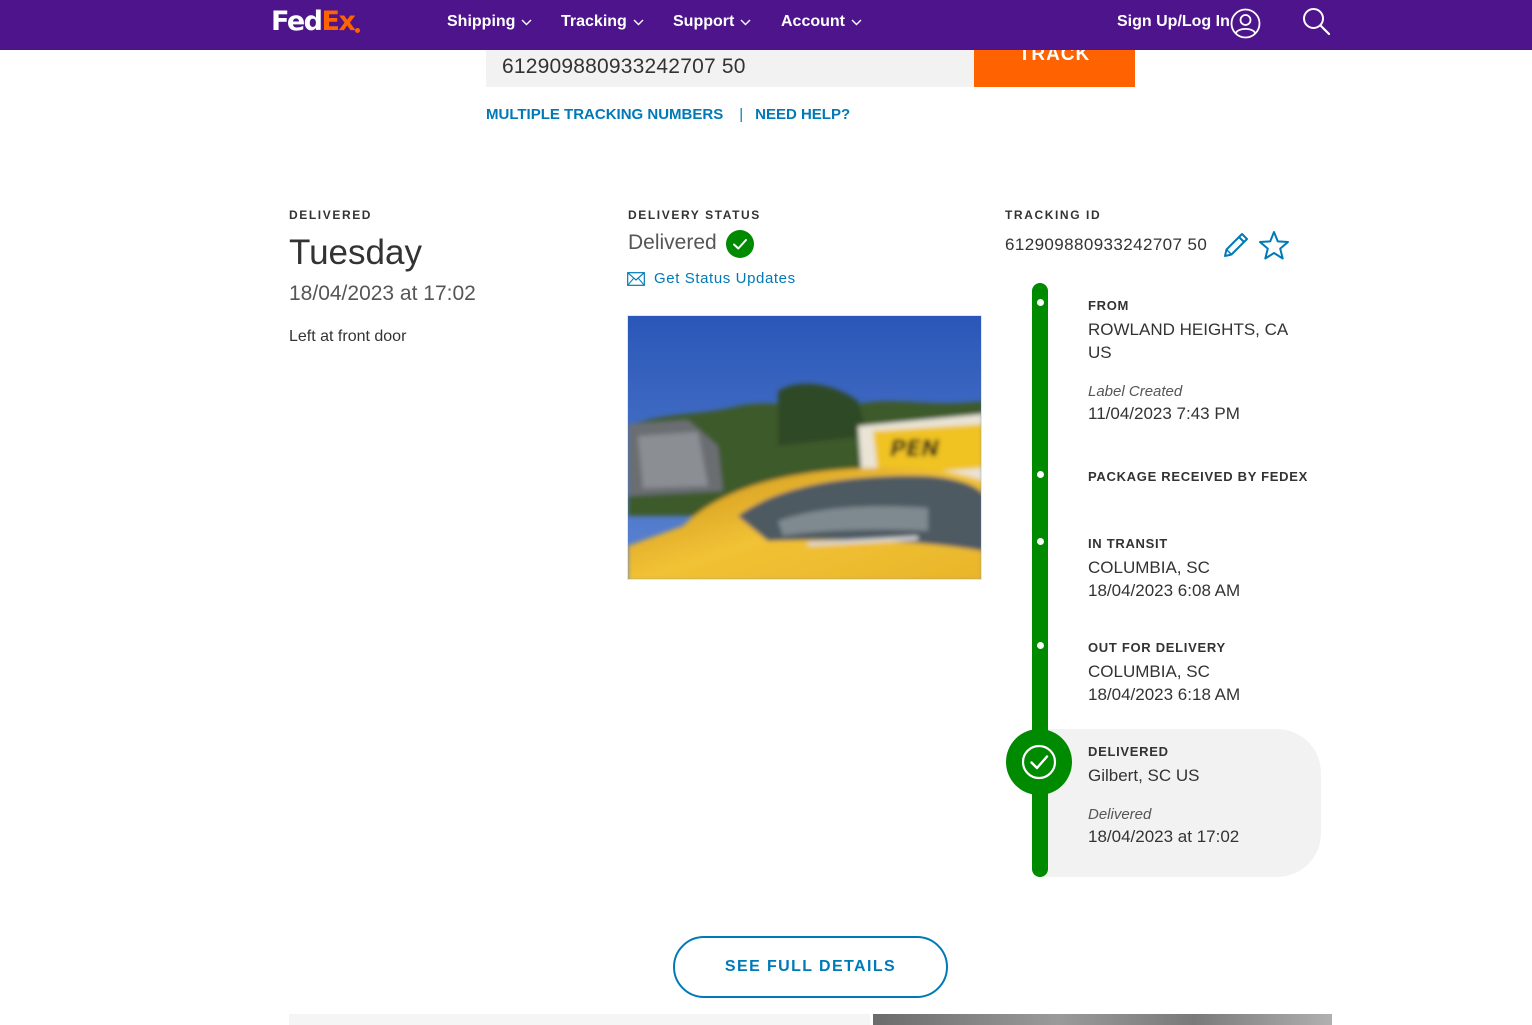  What do you see at coordinates (1274, 245) in the screenshot?
I see `star-favorite-icon` at bounding box center [1274, 245].